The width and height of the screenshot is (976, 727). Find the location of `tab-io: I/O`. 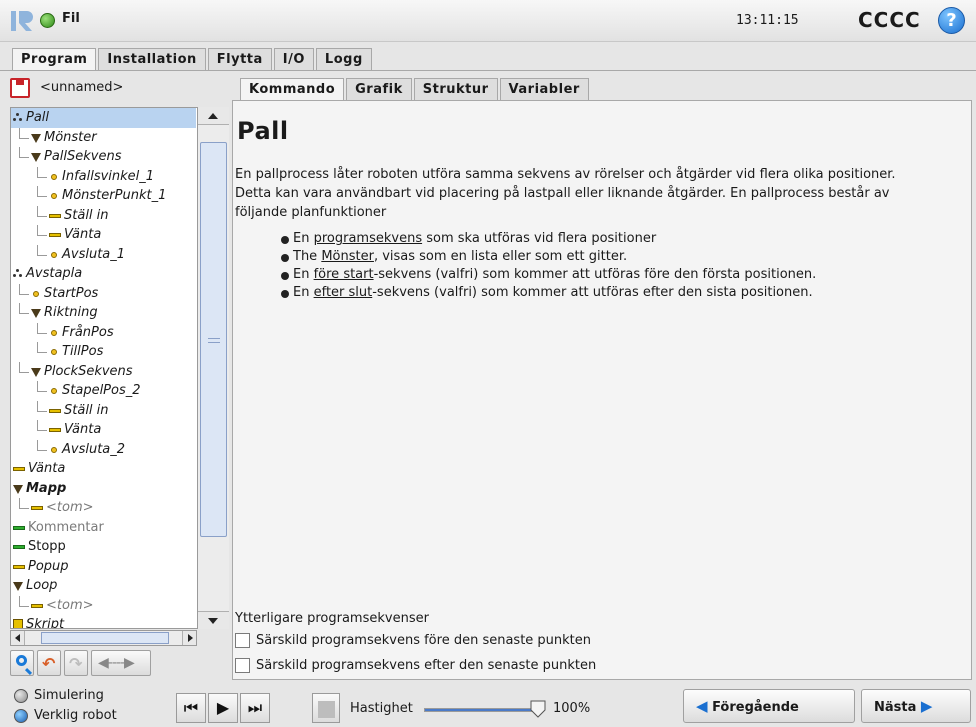

tab-io: I/O is located at coordinates (293, 59).